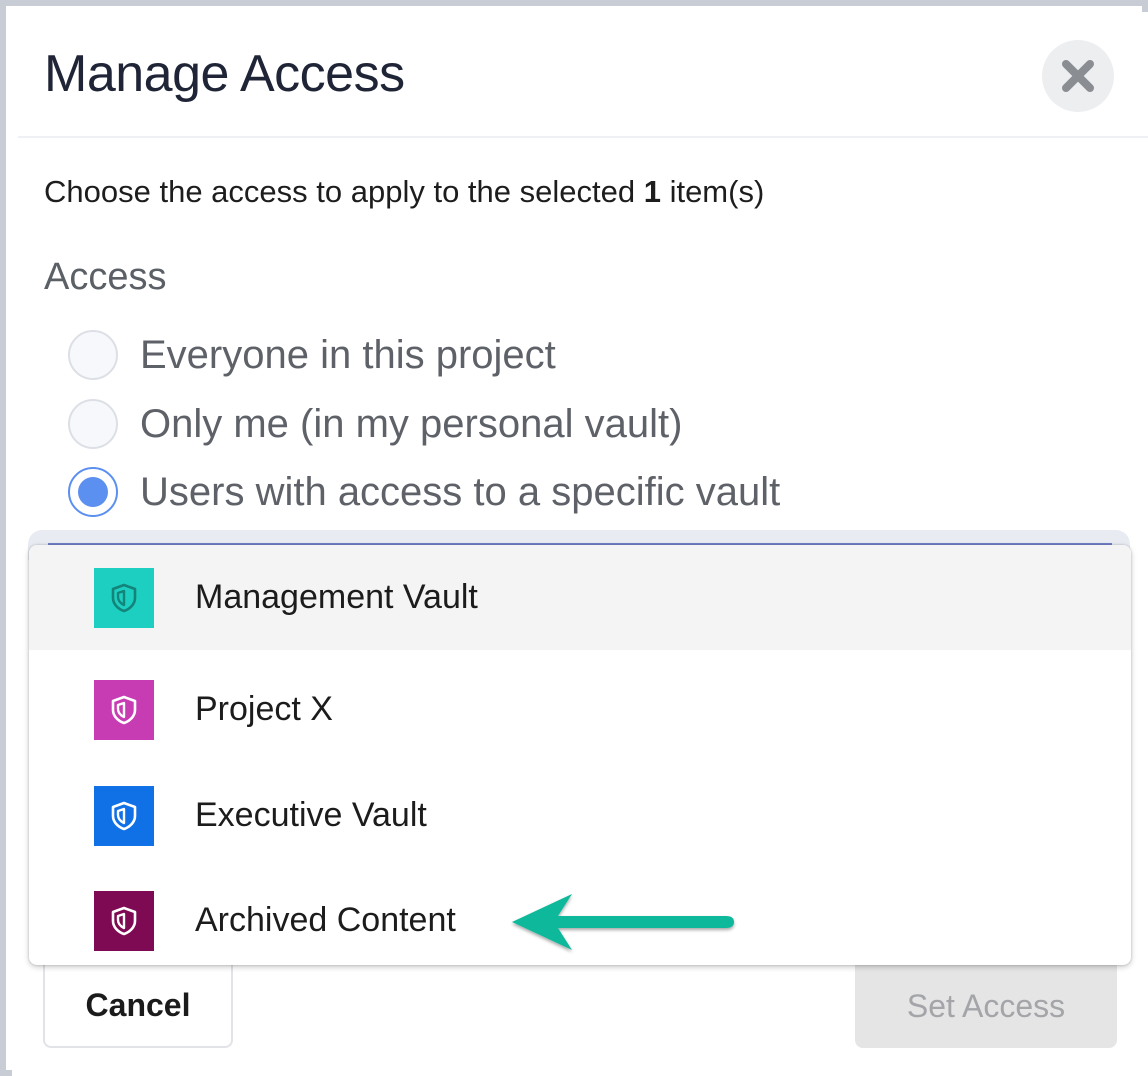 This screenshot has height=1076, width=1148. I want to click on close-icon, so click(1078, 76).